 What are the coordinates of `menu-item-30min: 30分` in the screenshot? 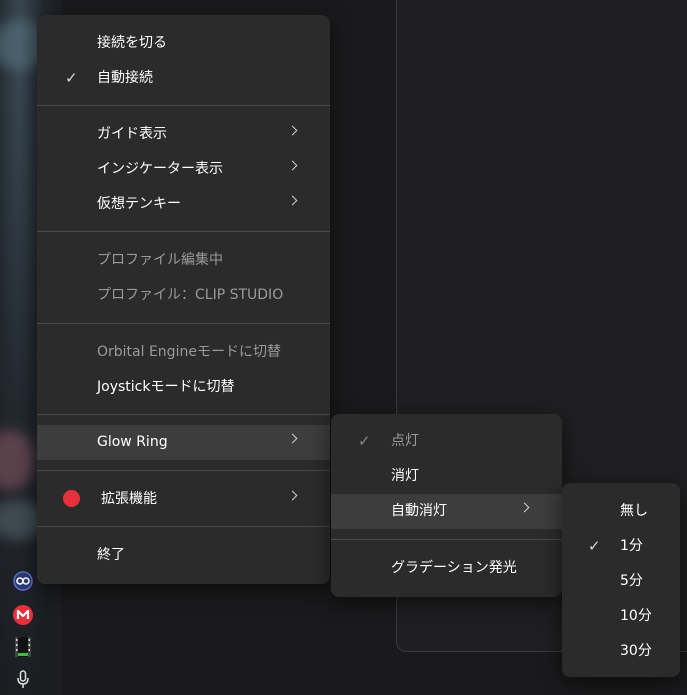 It's located at (621, 651).